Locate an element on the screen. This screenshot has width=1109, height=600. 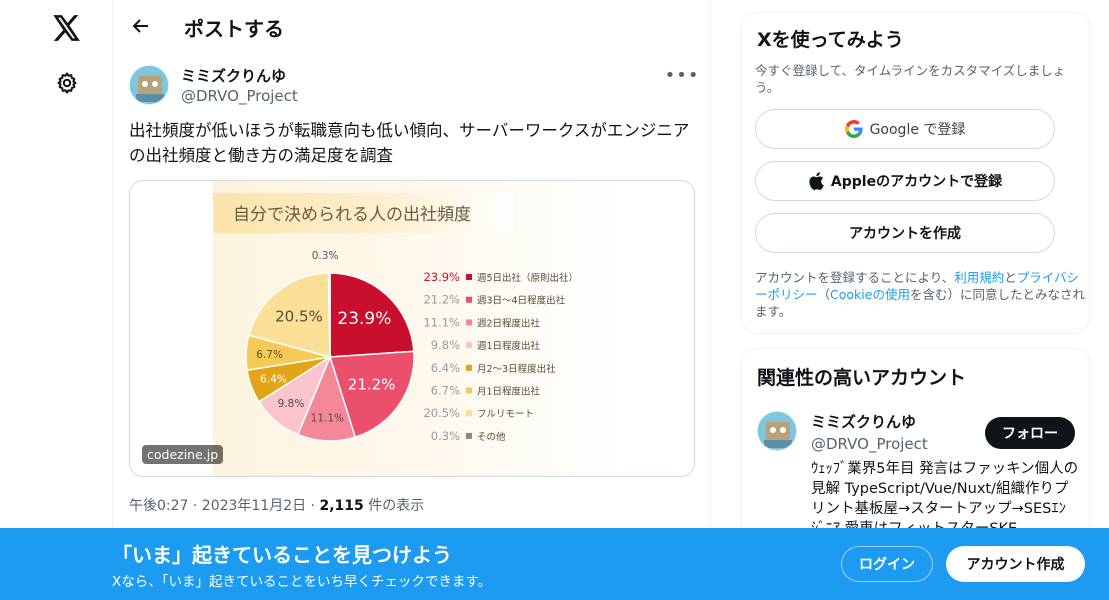
left-nav is located at coordinates (56, 300).